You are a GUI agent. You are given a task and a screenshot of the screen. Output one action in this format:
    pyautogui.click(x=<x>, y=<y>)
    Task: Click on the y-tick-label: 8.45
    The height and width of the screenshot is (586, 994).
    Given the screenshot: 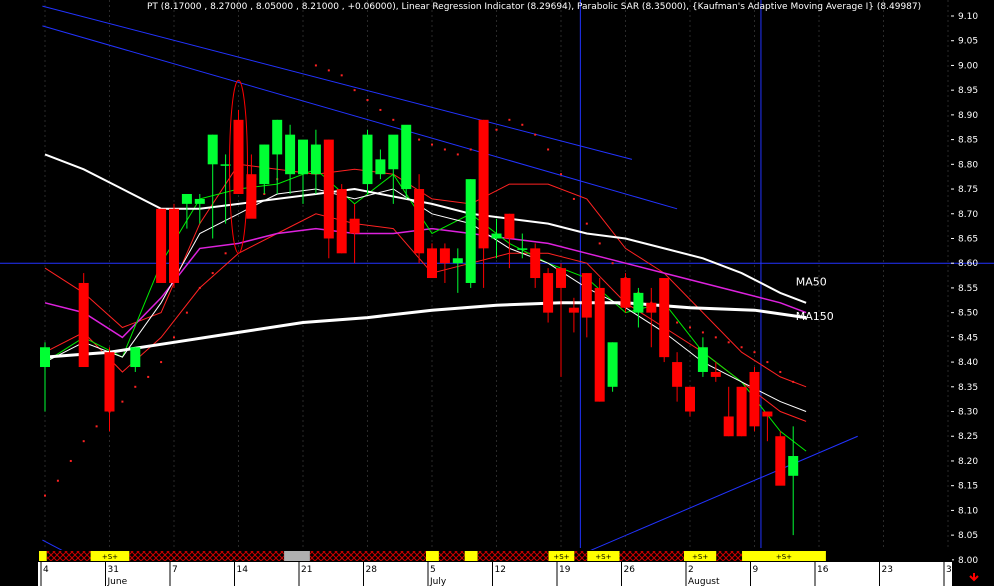 What is the action you would take?
    pyautogui.click(x=968, y=338)
    